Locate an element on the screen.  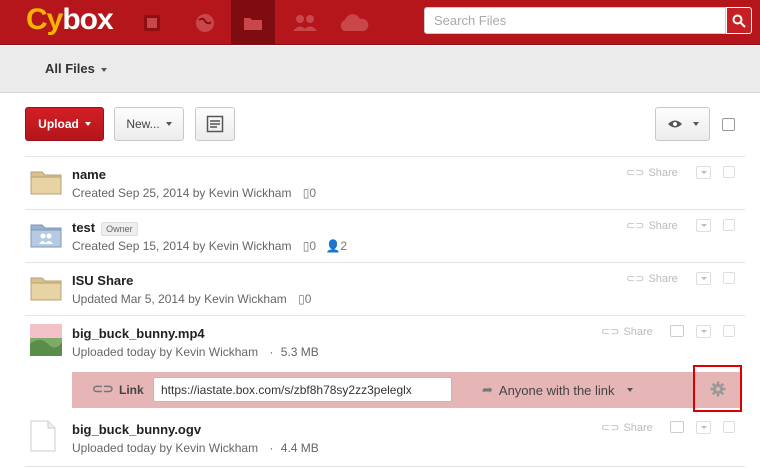
globe-nav-icon is located at coordinates (205, 22).